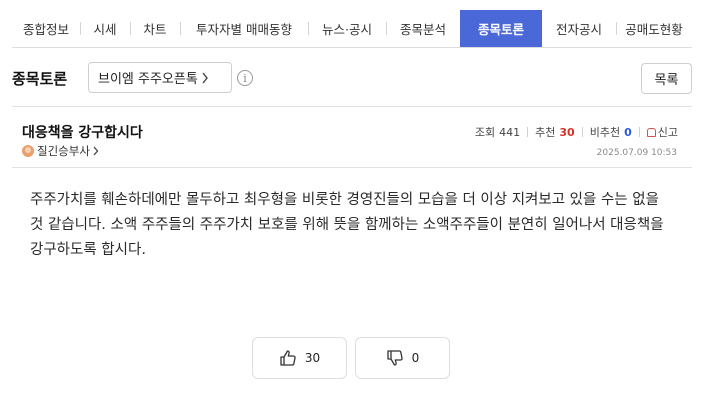 This screenshot has width=704, height=406. I want to click on views-value: 441, so click(510, 132).